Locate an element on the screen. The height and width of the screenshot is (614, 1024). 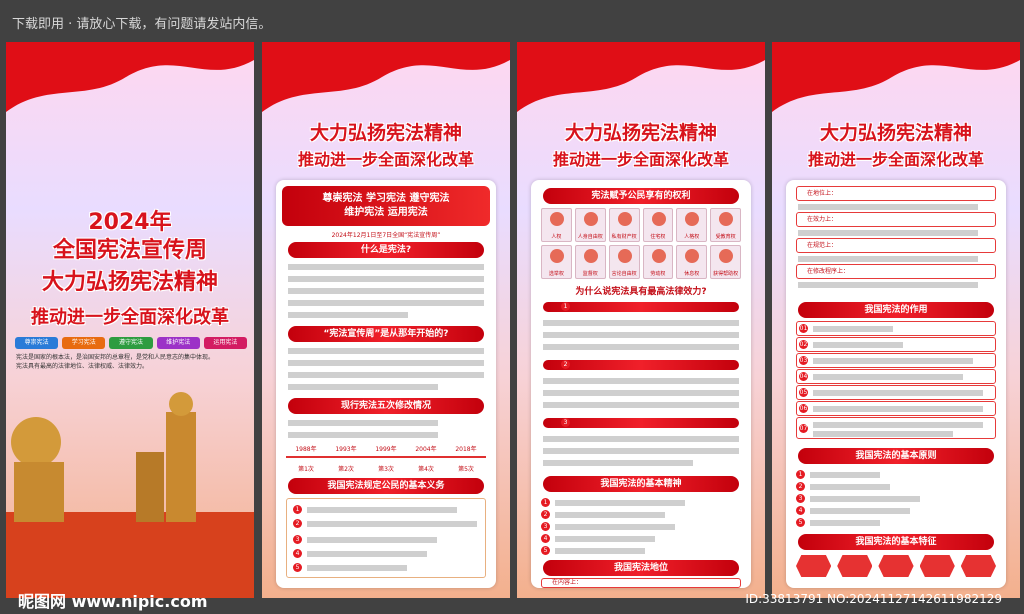
section-heading: 为什么说宪法具有最高法律效力? is located at coordinates (641, 292).